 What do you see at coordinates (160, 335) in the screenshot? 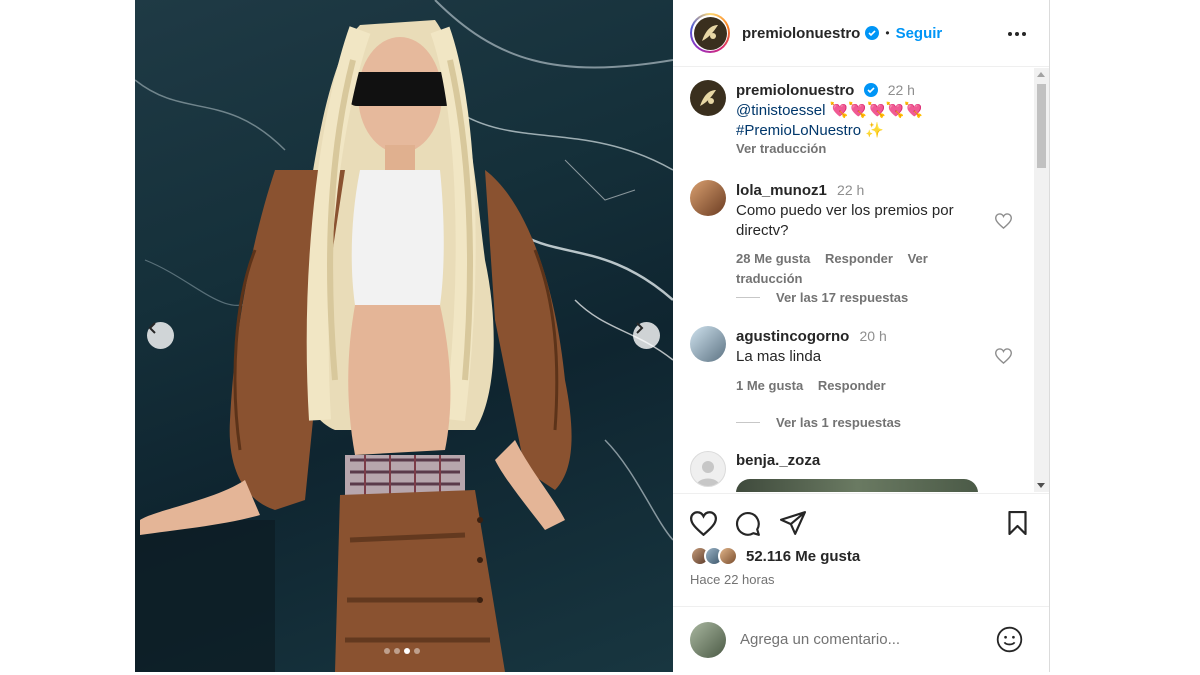
I see `previous-photo-button` at bounding box center [160, 335].